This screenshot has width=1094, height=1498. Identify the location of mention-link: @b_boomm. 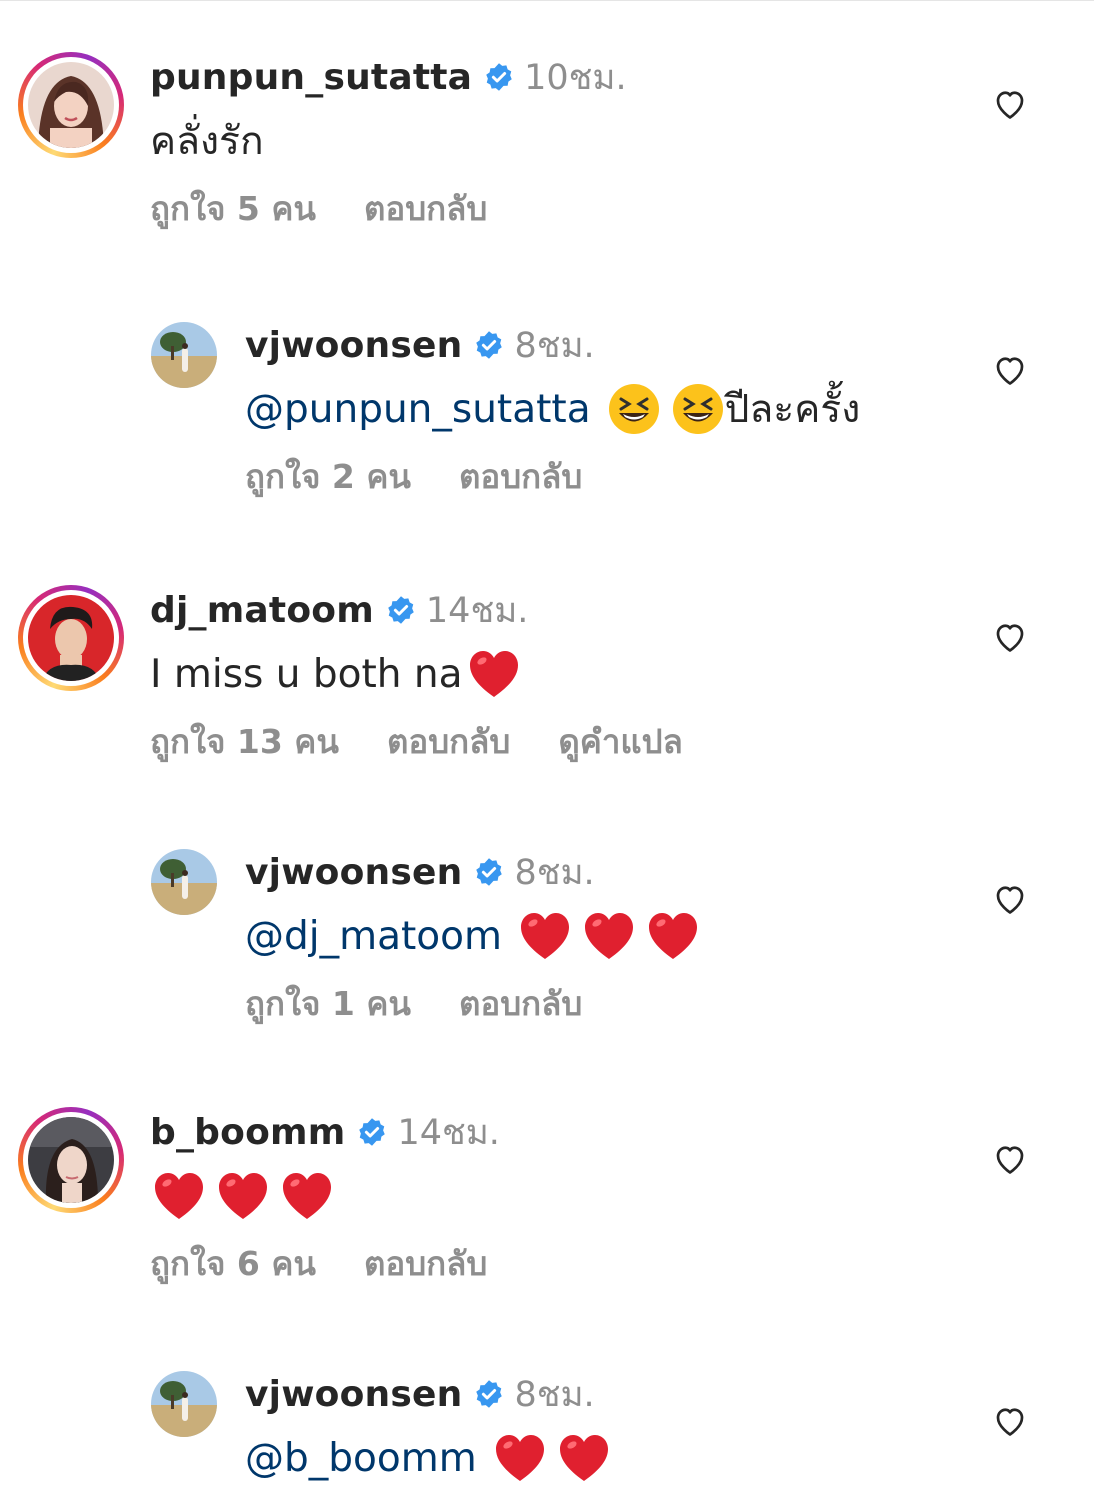
(361, 1458).